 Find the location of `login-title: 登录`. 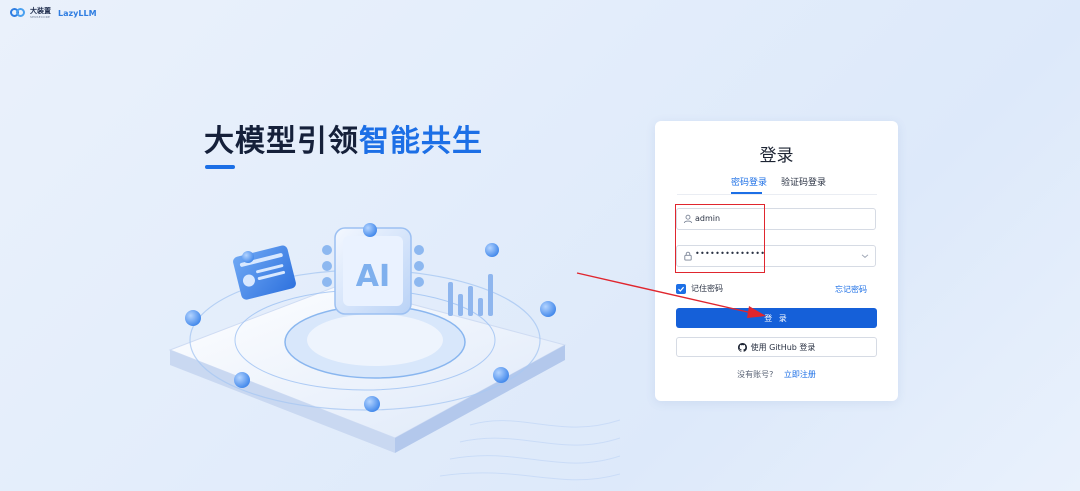

login-title: 登录 is located at coordinates (776, 156).